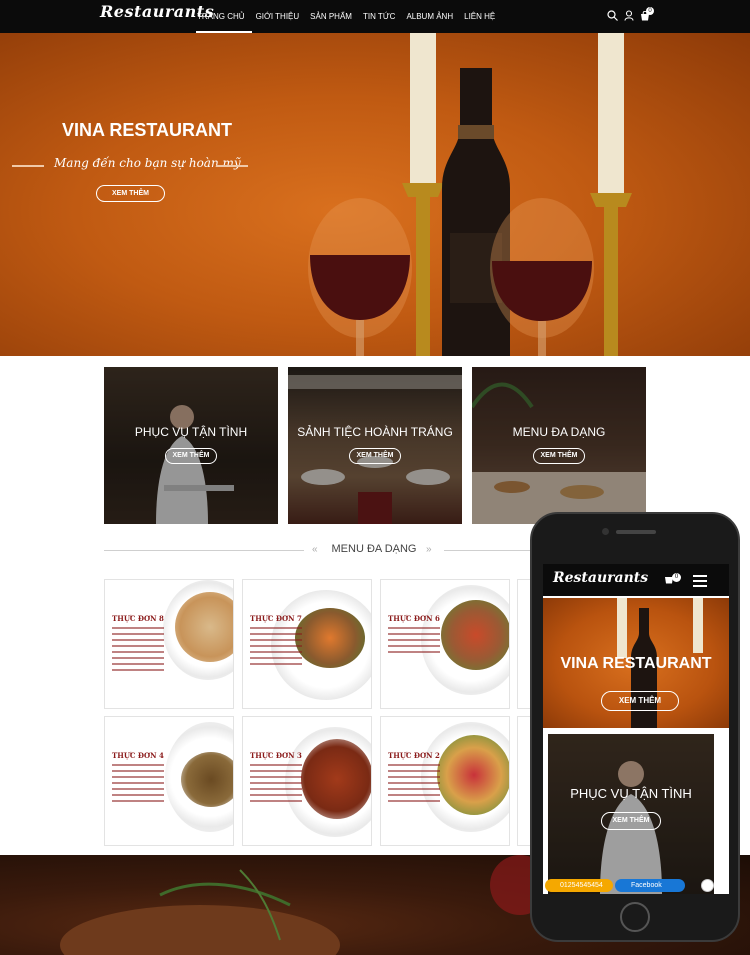  Describe the element at coordinates (631, 821) in the screenshot. I see `mobile-card-button: XEM THÊM` at that location.